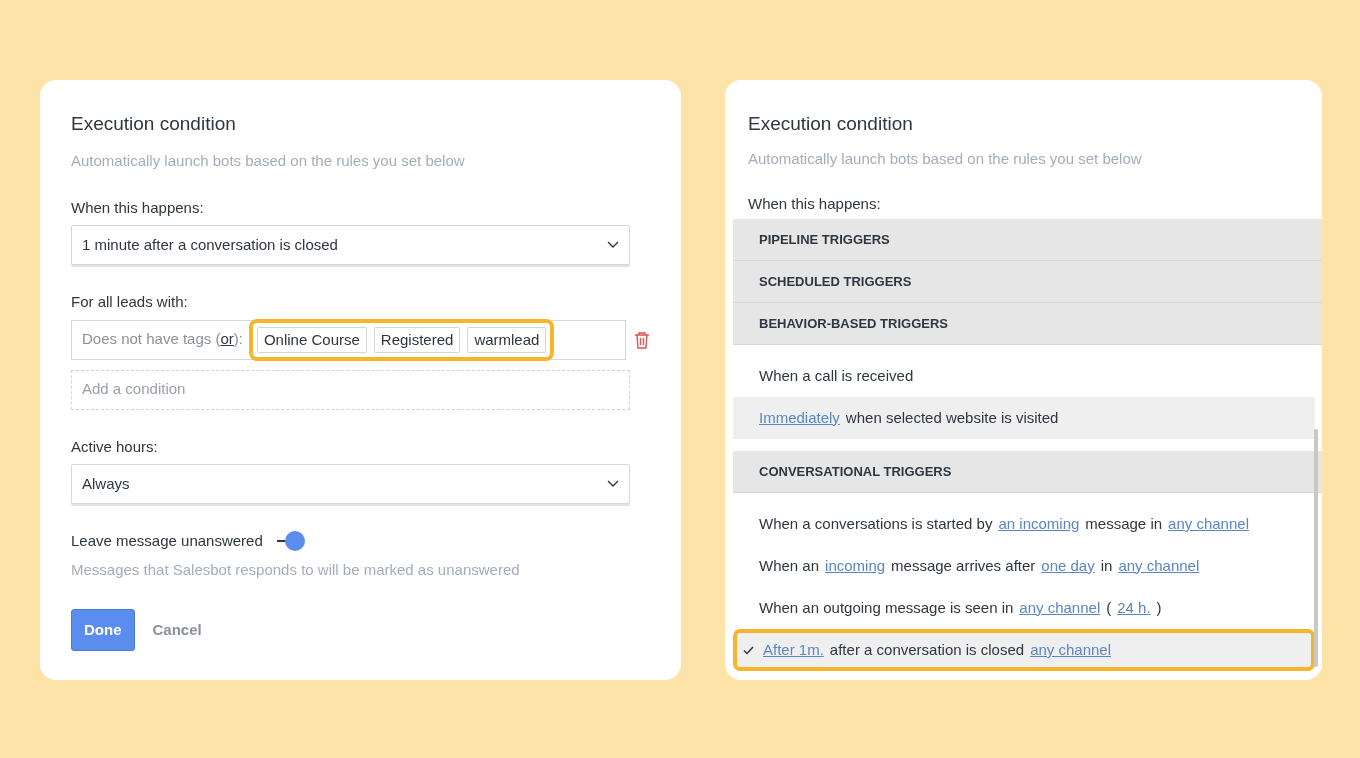  I want to click on field-label: Active hours:, so click(115, 446).